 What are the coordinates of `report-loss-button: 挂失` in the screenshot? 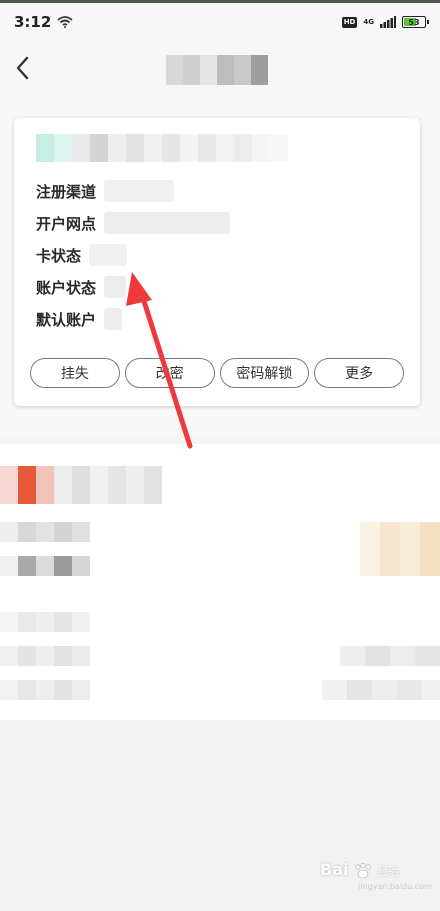 It's located at (75, 373).